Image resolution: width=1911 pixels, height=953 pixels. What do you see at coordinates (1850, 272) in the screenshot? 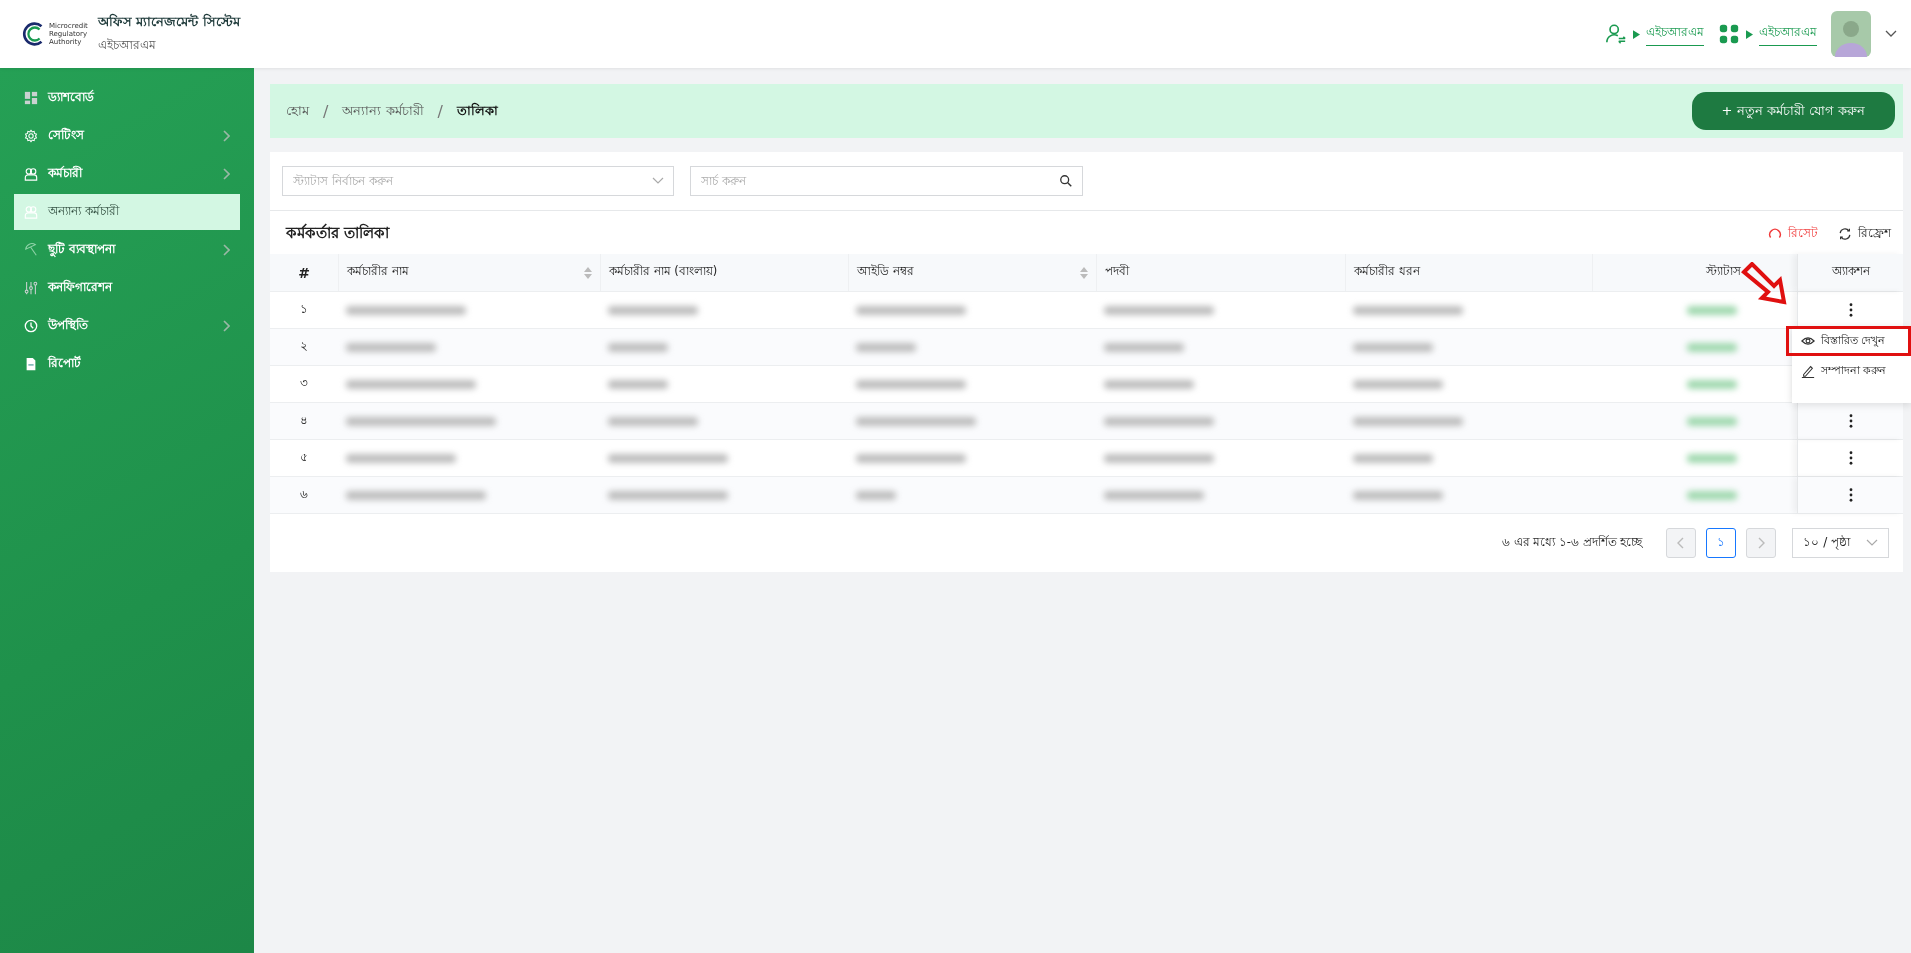
I see `column-header: অ্যাকশন` at bounding box center [1850, 272].